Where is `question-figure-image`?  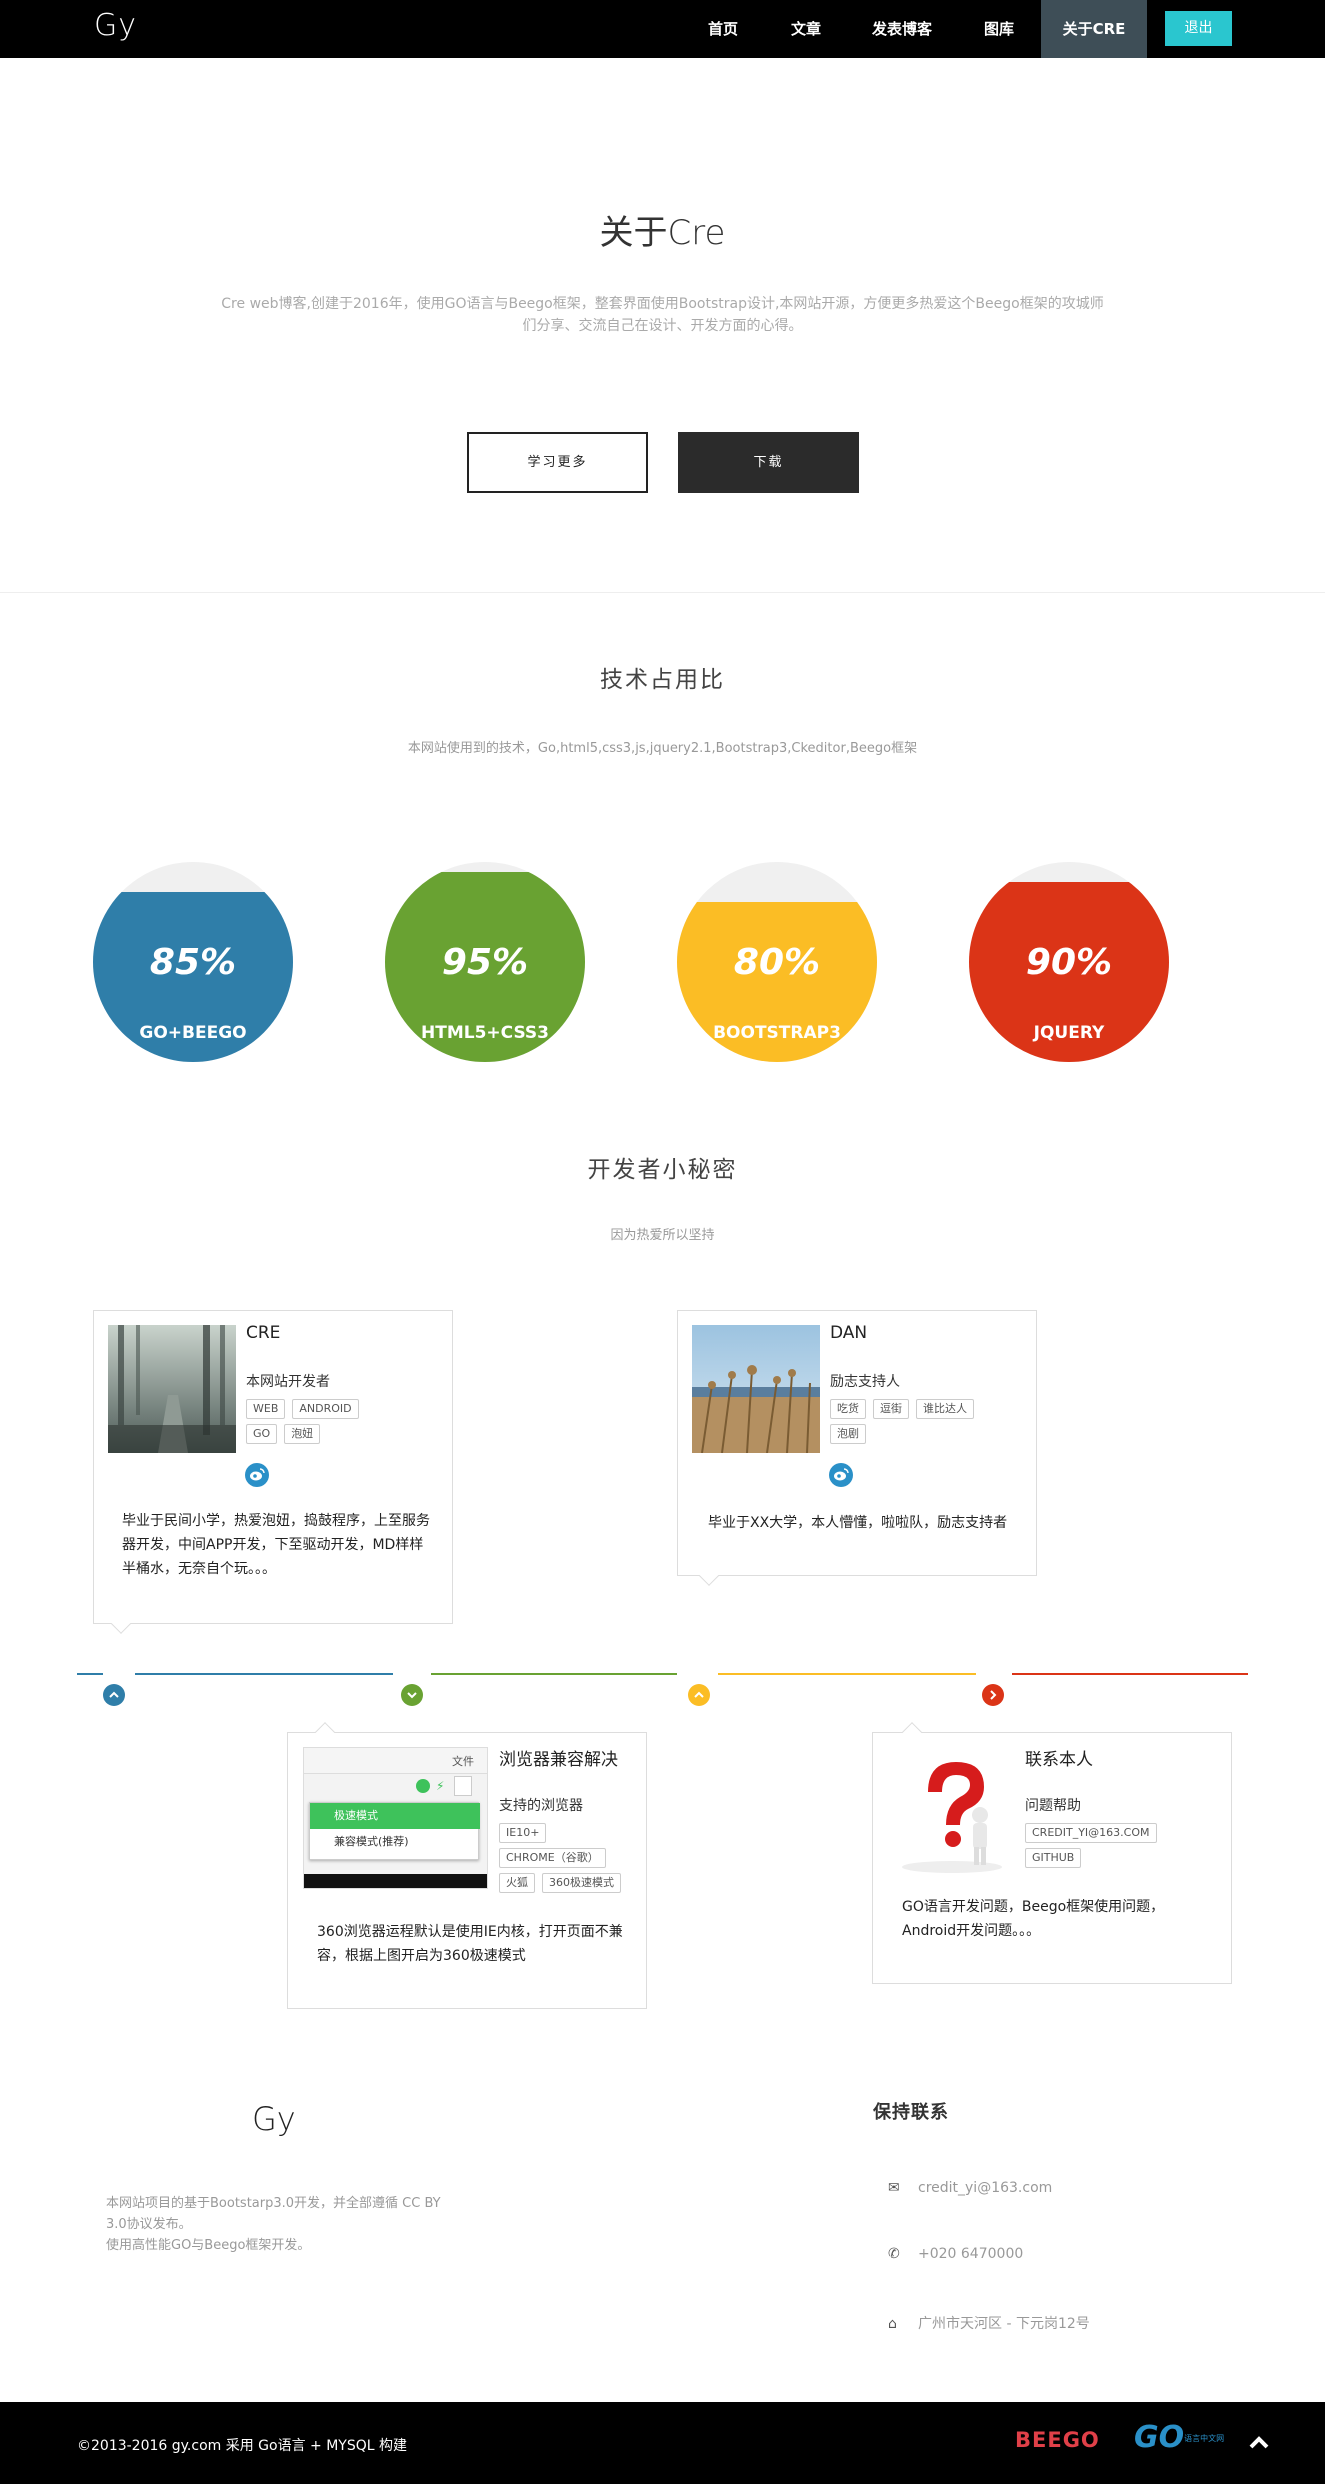
question-figure-image is located at coordinates (952, 1811).